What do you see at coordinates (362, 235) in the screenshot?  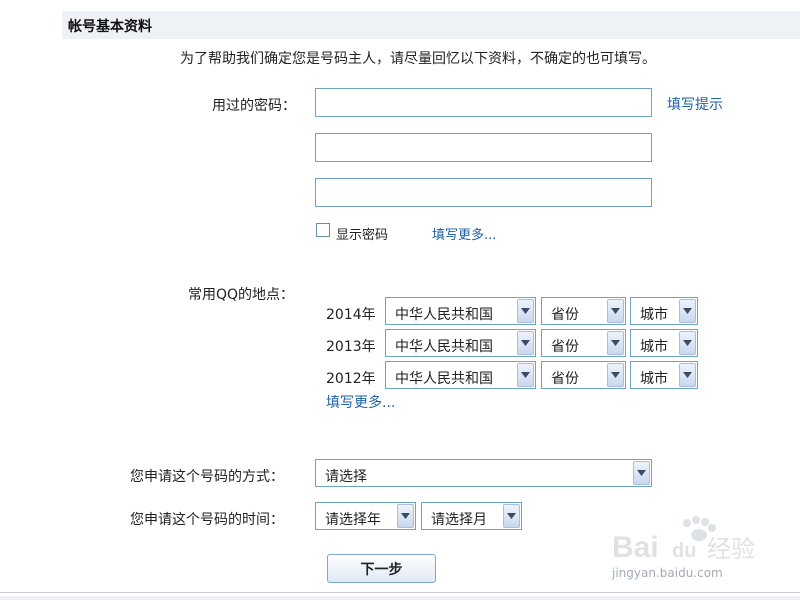 I see `show-password-label: 显示密码` at bounding box center [362, 235].